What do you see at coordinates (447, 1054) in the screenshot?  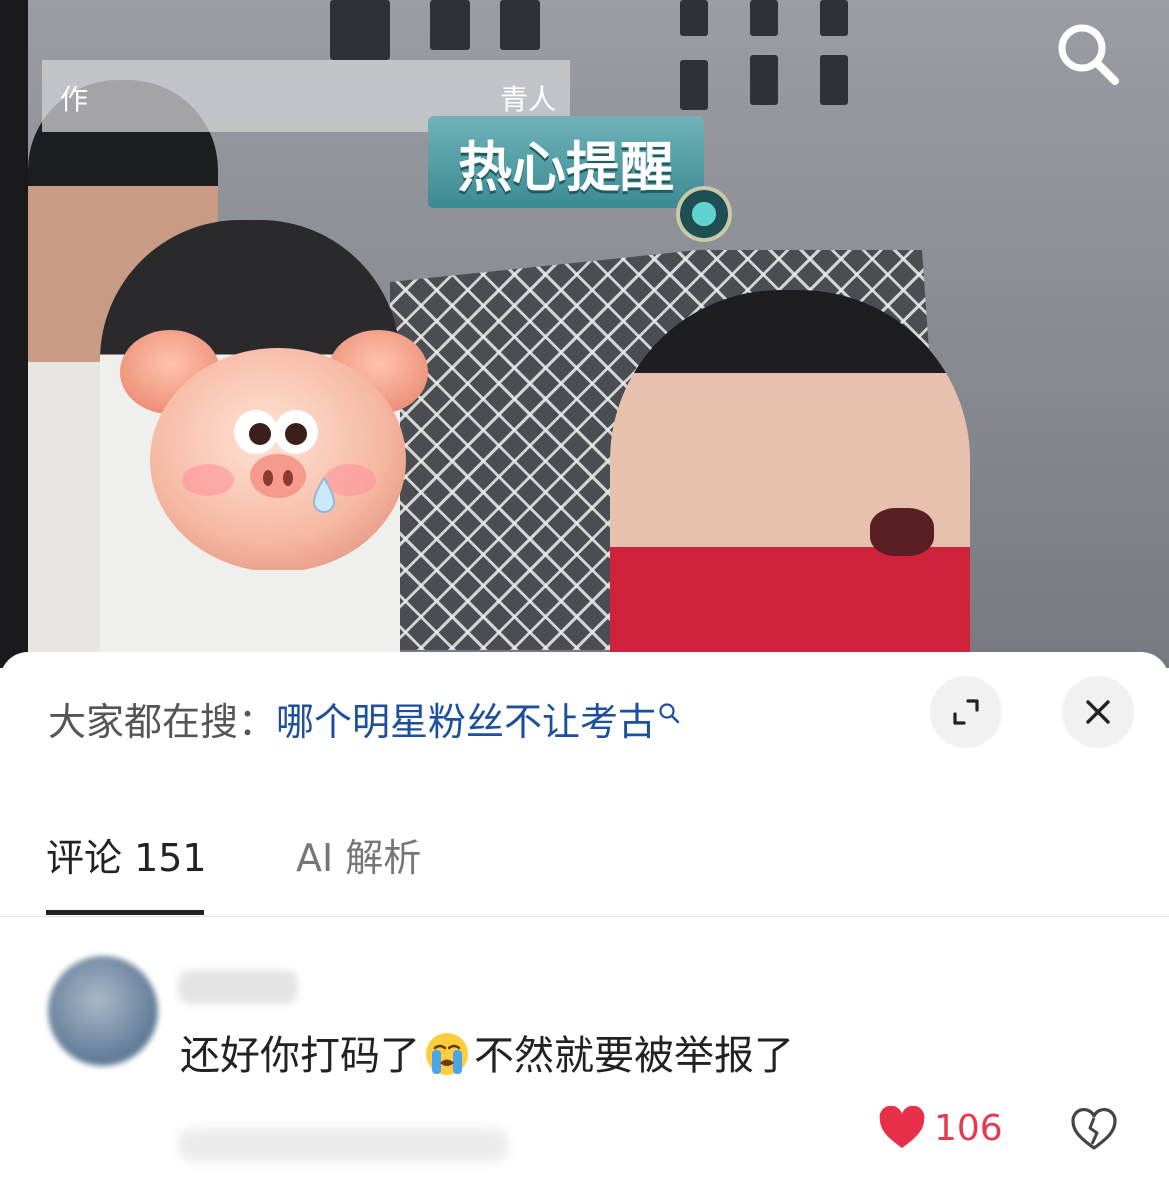 I see `loudly-crying-face-icon` at bounding box center [447, 1054].